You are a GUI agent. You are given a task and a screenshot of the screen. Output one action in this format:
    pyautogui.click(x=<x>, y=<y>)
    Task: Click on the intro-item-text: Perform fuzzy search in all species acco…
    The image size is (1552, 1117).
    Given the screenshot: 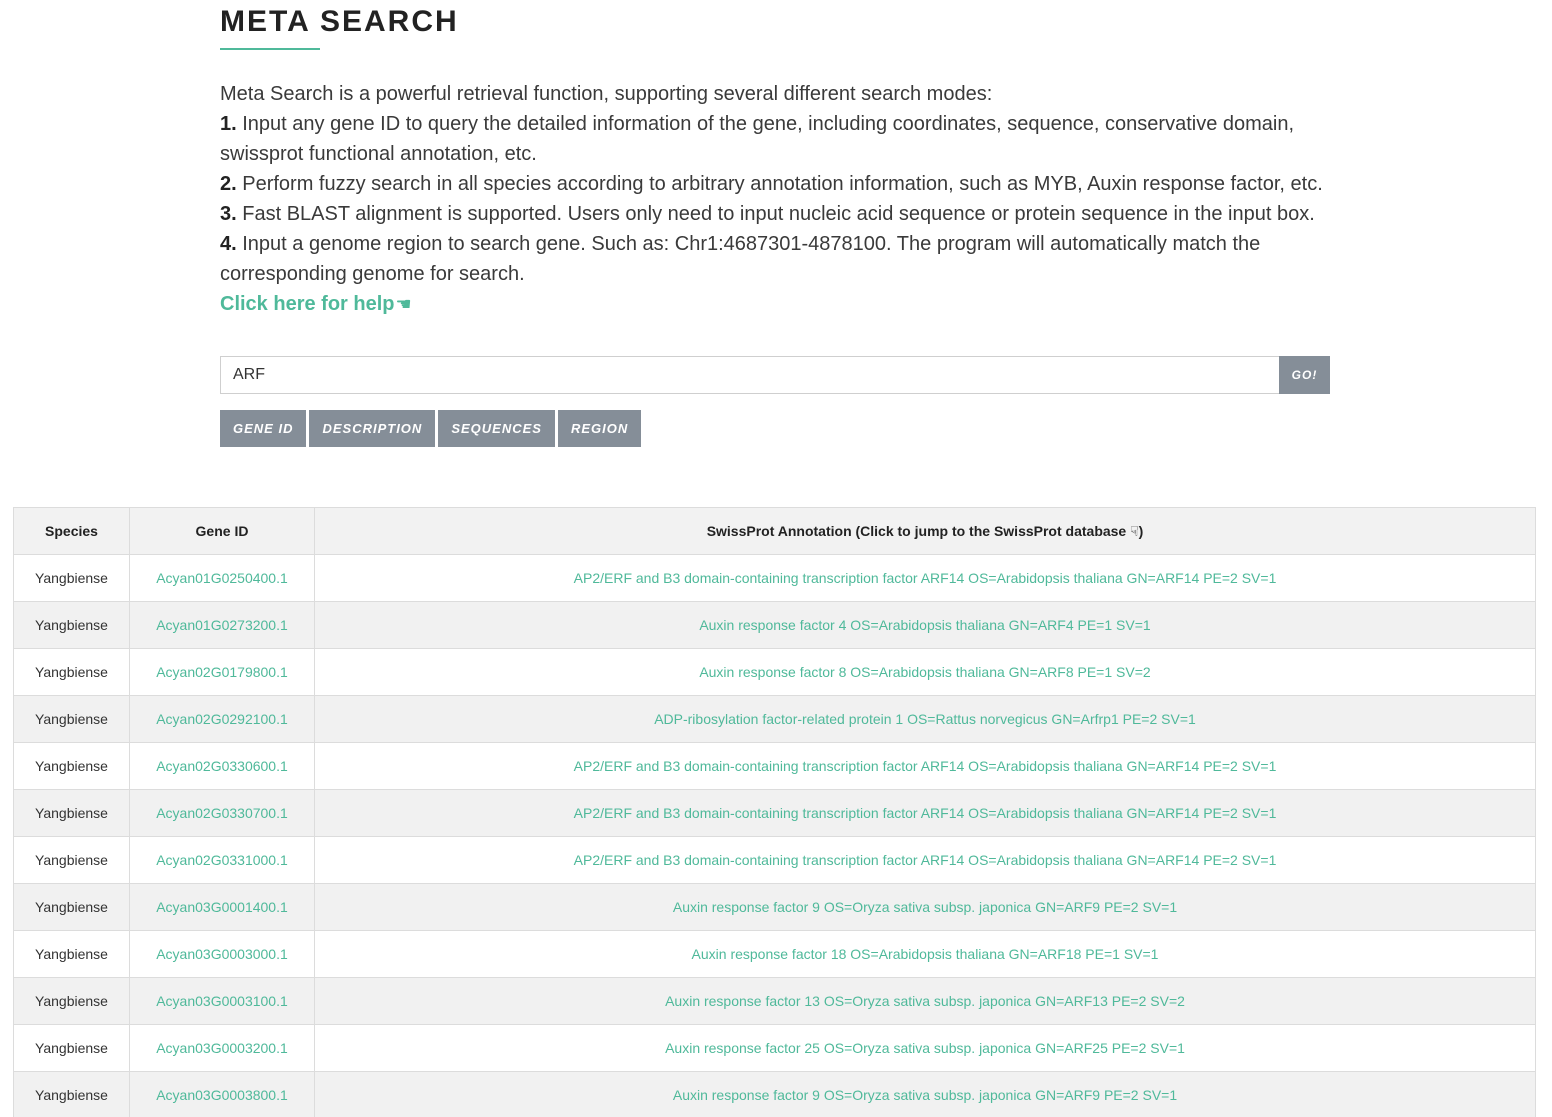 What is the action you would take?
    pyautogui.click(x=779, y=184)
    